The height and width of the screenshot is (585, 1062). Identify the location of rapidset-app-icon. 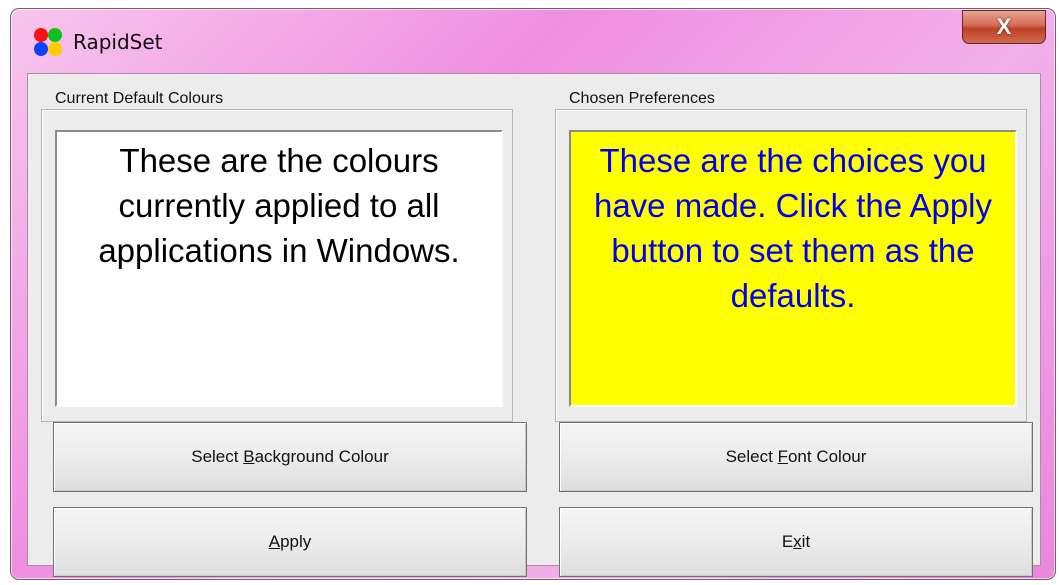
(48, 42).